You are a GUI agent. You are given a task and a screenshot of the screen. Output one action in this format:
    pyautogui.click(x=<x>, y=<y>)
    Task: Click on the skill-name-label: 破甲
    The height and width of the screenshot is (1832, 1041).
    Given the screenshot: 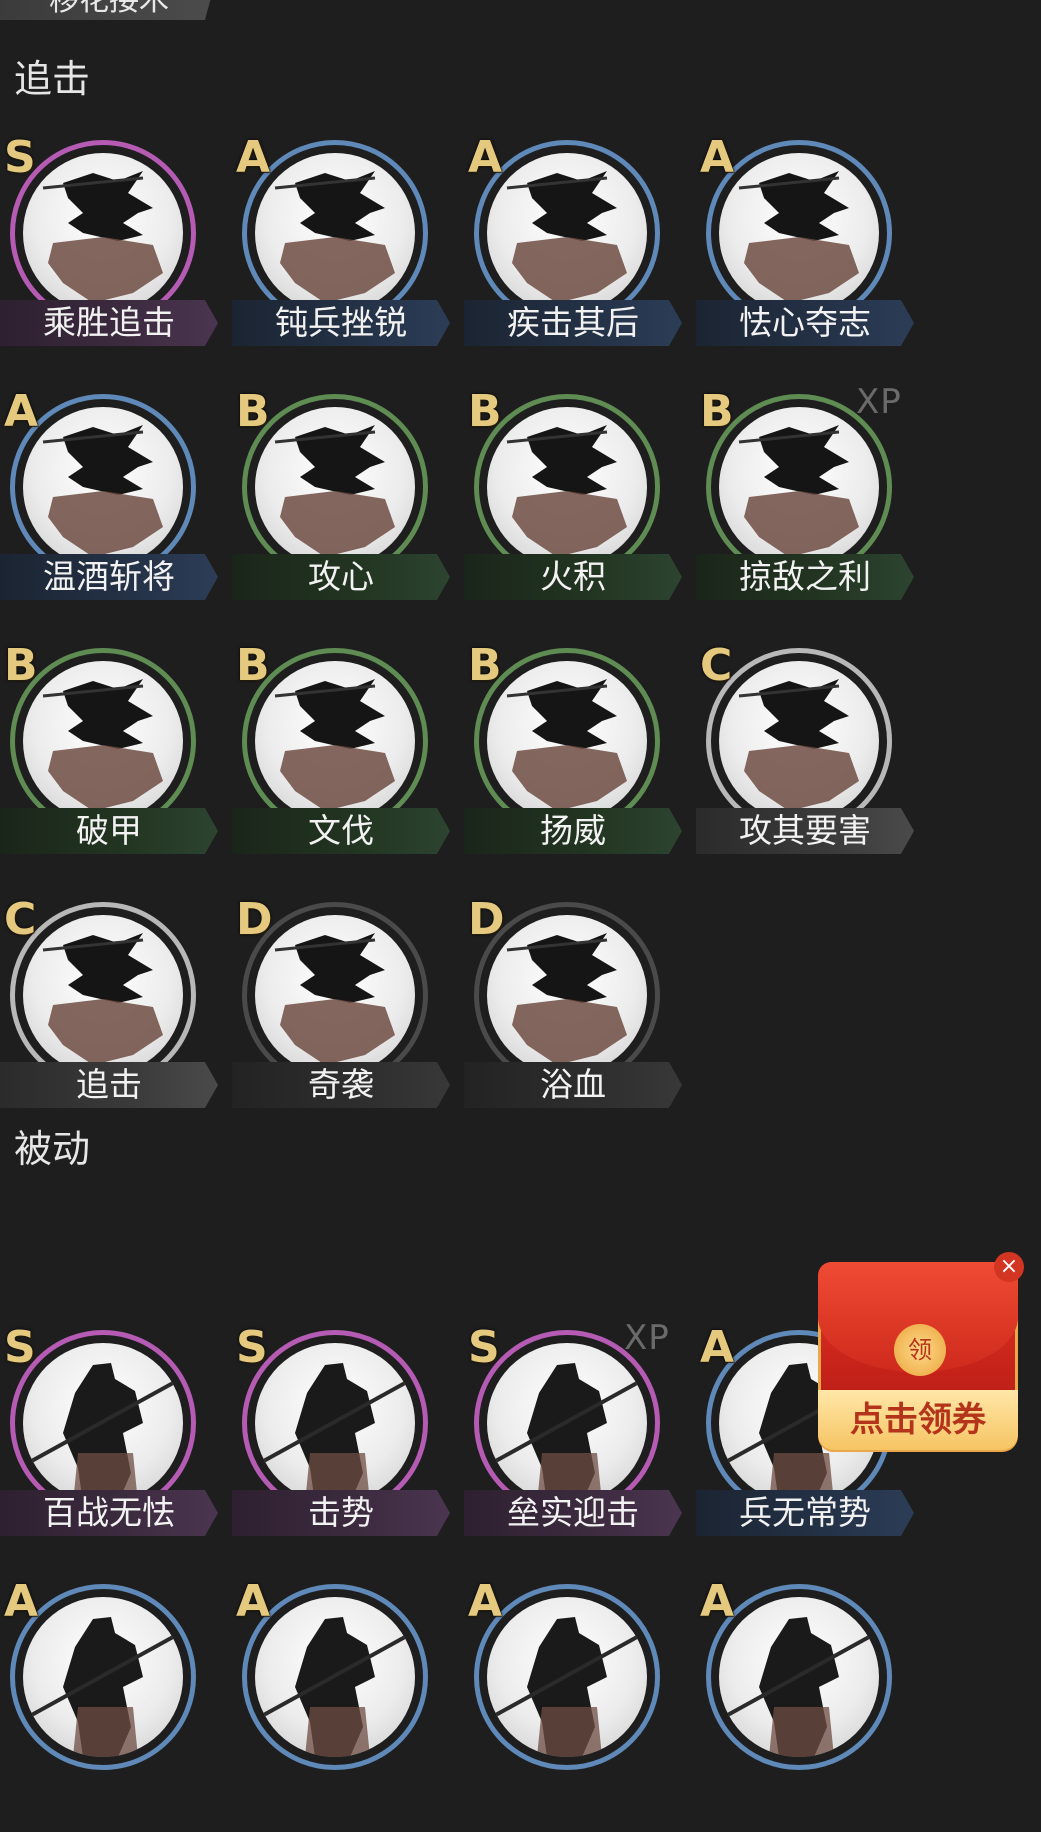 What is the action you would take?
    pyautogui.click(x=109, y=831)
    